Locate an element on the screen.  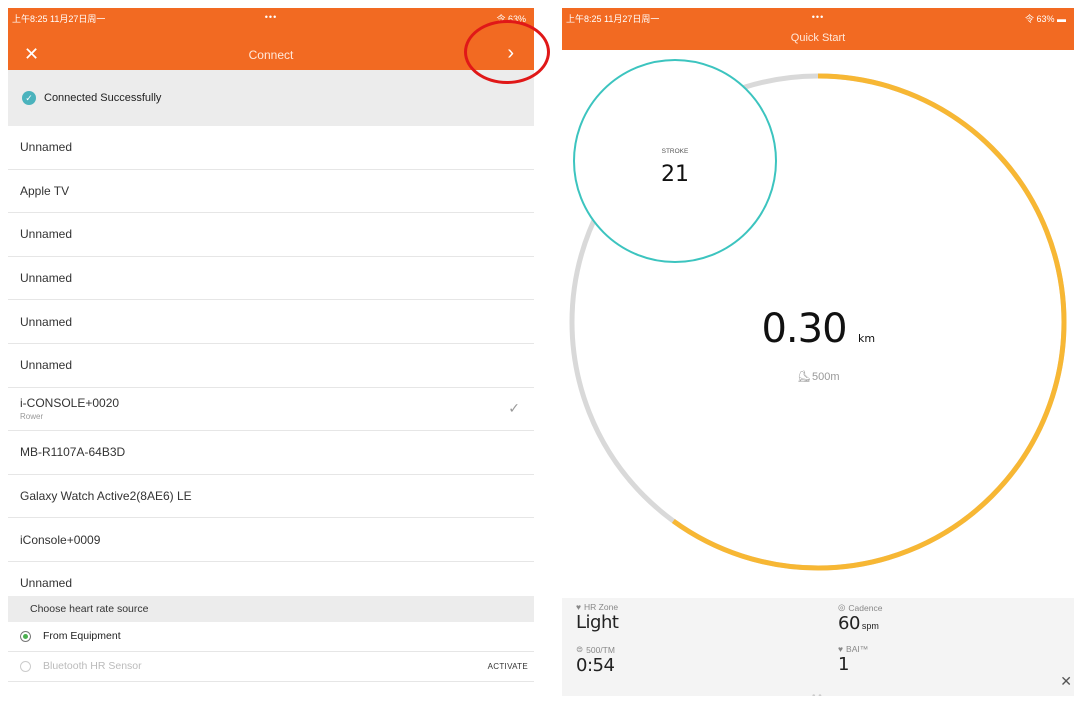
target-icon: ⛸ is located at coordinates (804, 376).